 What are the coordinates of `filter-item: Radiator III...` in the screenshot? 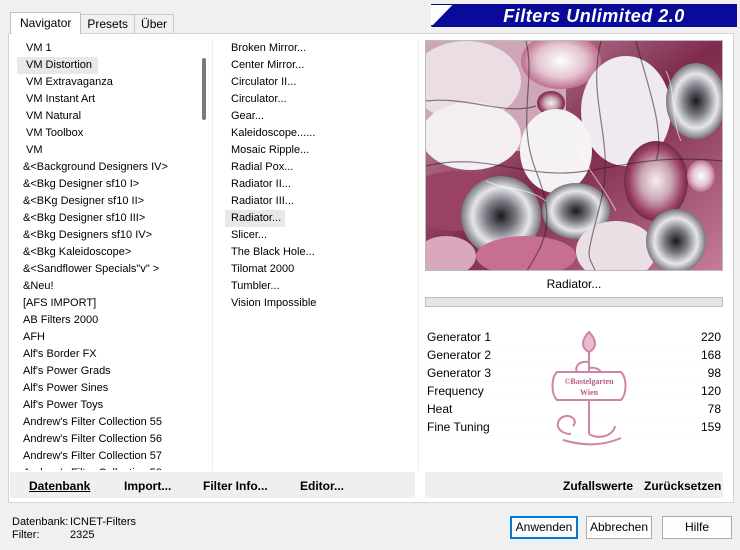 It's located at (320, 201).